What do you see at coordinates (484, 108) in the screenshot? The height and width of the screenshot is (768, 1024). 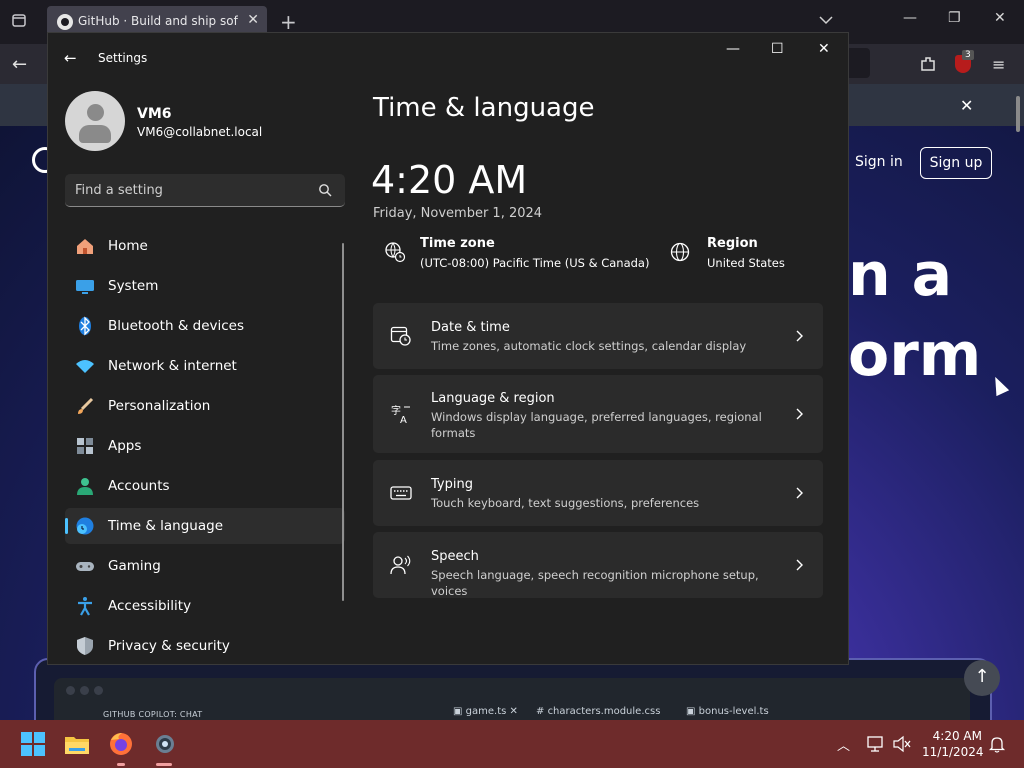 I see `page-title: Time & language` at bounding box center [484, 108].